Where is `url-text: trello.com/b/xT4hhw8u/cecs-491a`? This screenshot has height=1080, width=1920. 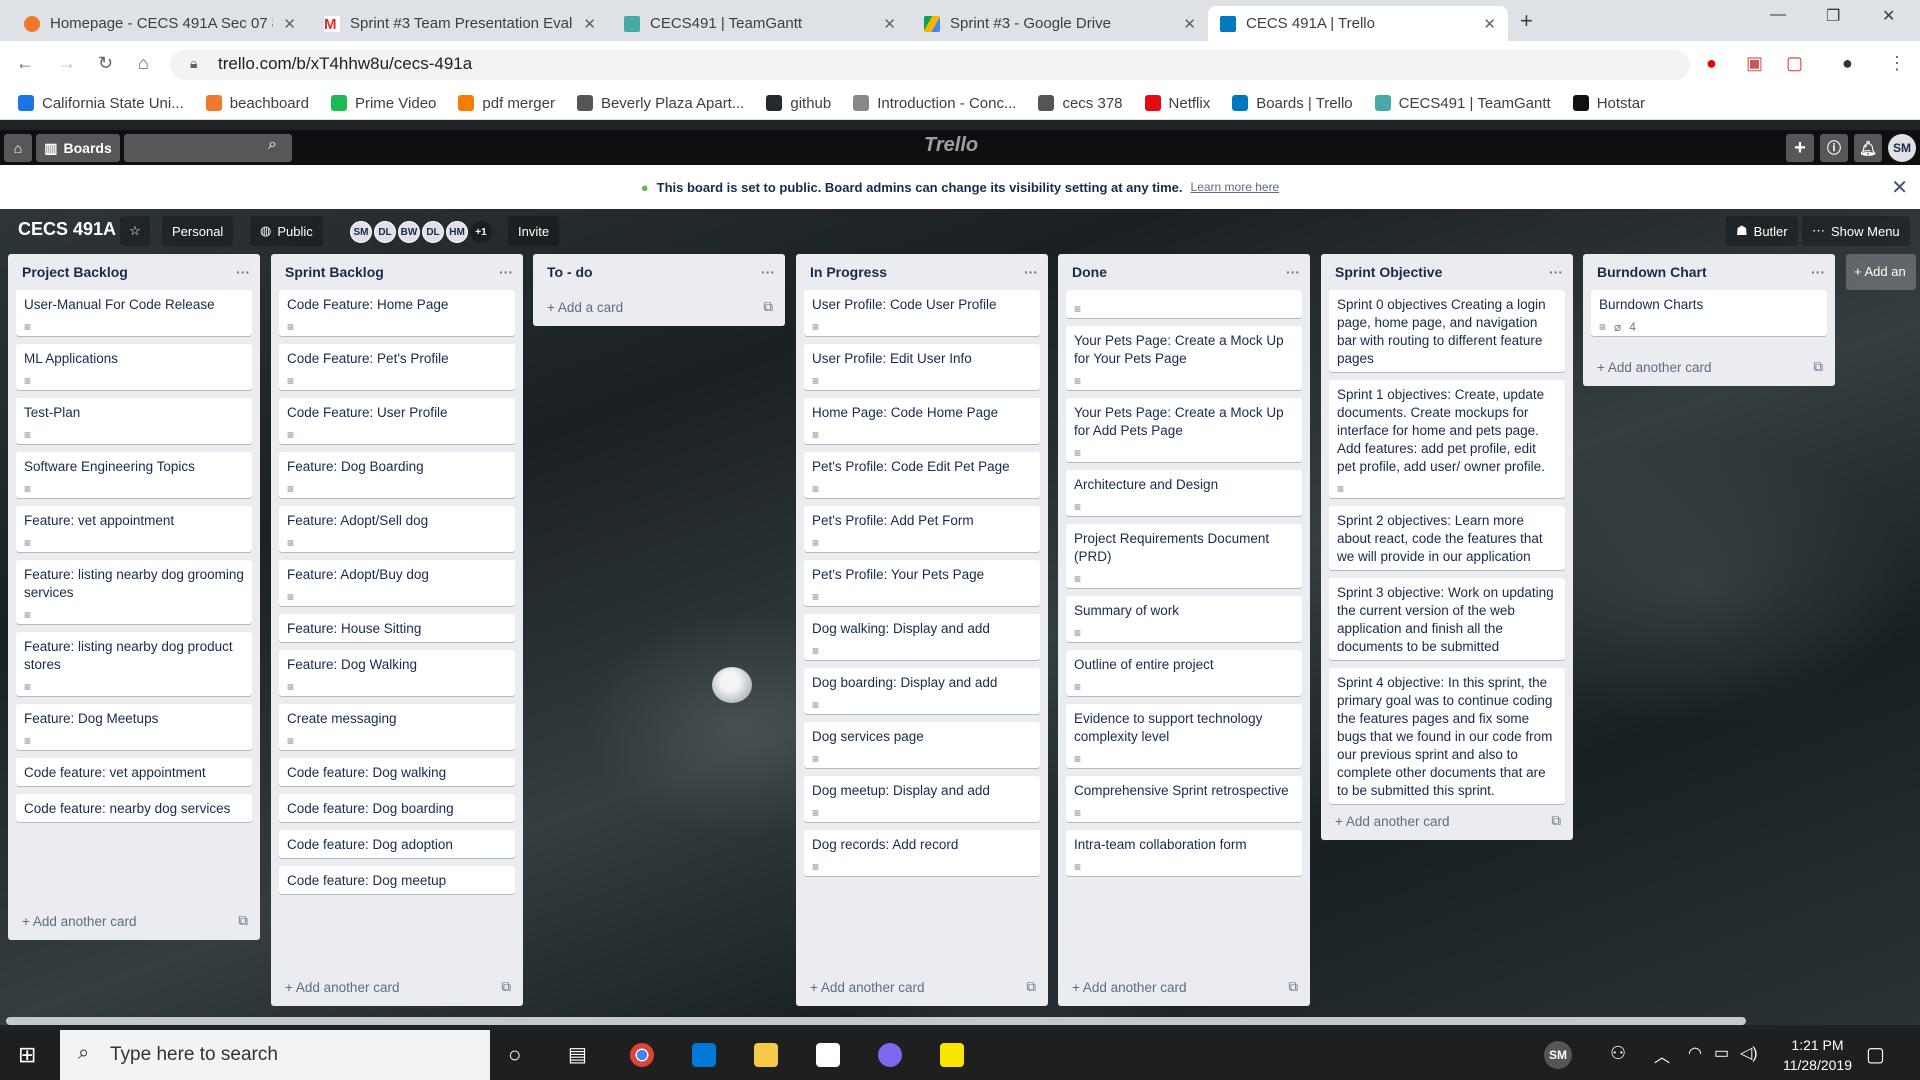 url-text: trello.com/b/xT4hhw8u/cecs-491a is located at coordinates (345, 64).